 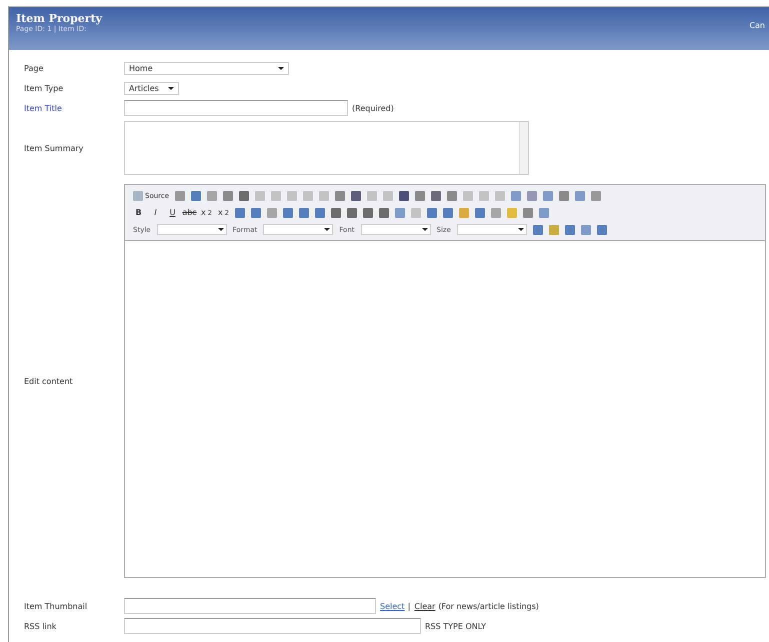 What do you see at coordinates (189, 212) in the screenshot?
I see `format-button: abc` at bounding box center [189, 212].